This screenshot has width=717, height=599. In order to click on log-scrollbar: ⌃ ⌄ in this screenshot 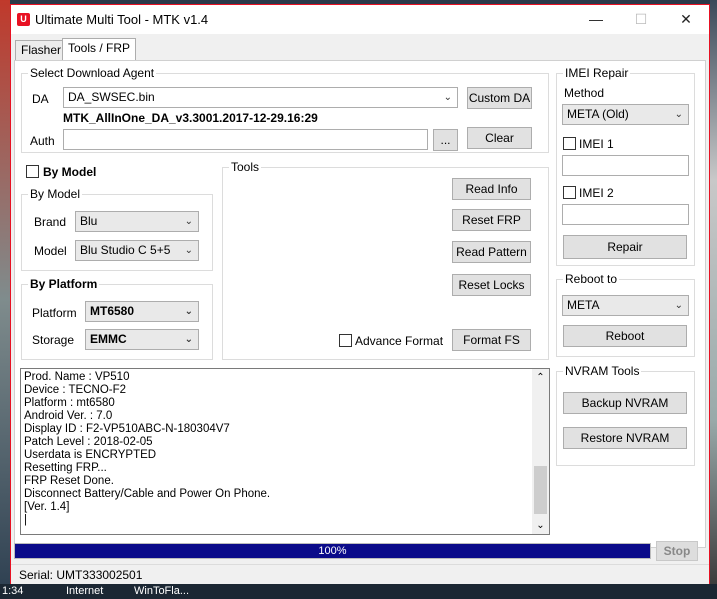, I will do `click(540, 451)`.